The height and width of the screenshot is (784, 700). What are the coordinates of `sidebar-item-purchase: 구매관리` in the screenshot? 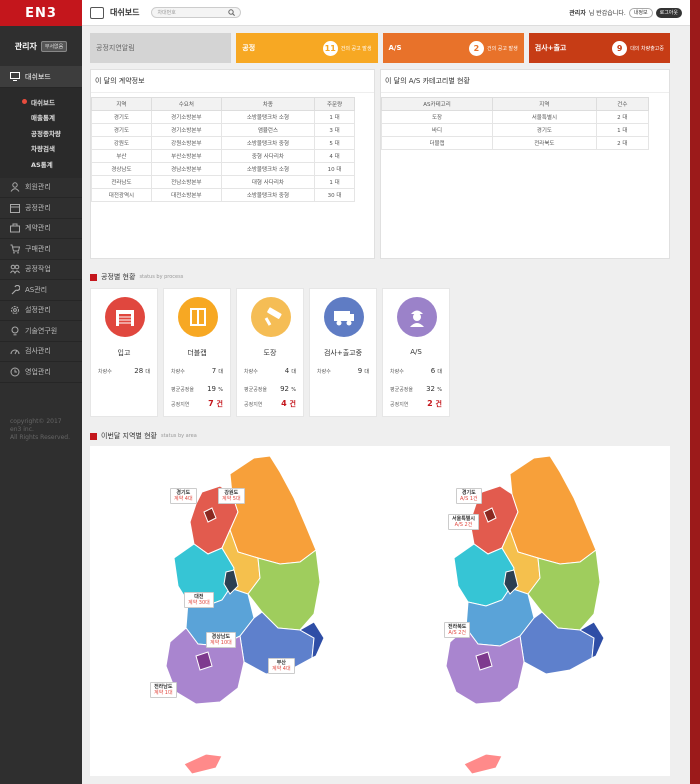 It's located at (41, 249).